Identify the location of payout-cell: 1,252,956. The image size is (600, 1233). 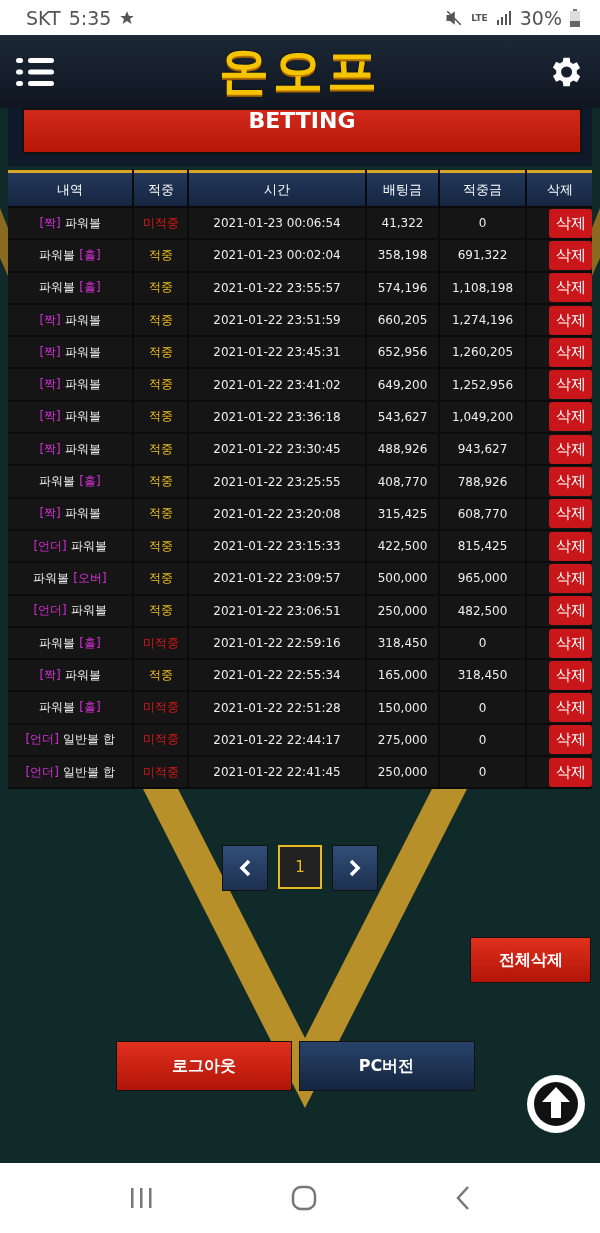
(482, 384).